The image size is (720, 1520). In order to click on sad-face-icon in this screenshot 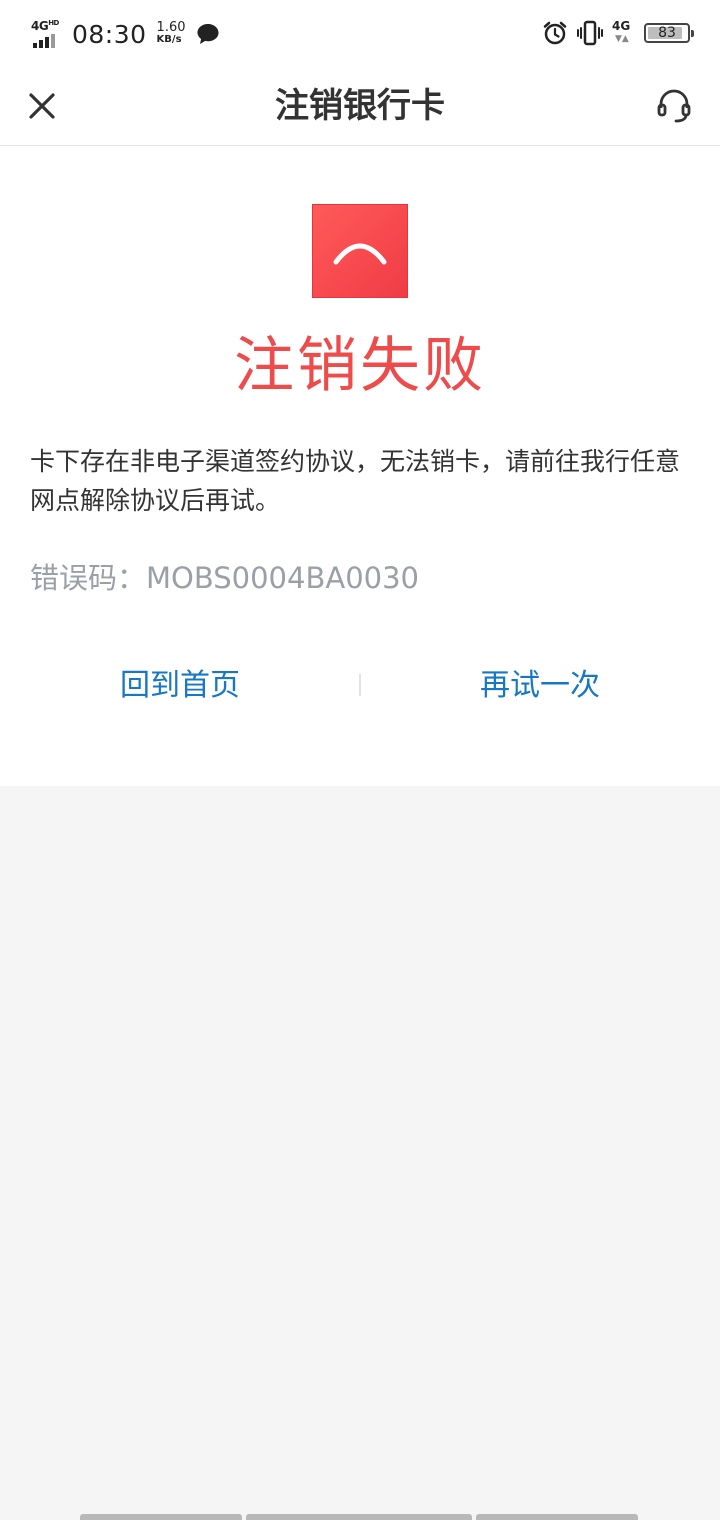, I will do `click(360, 254)`.